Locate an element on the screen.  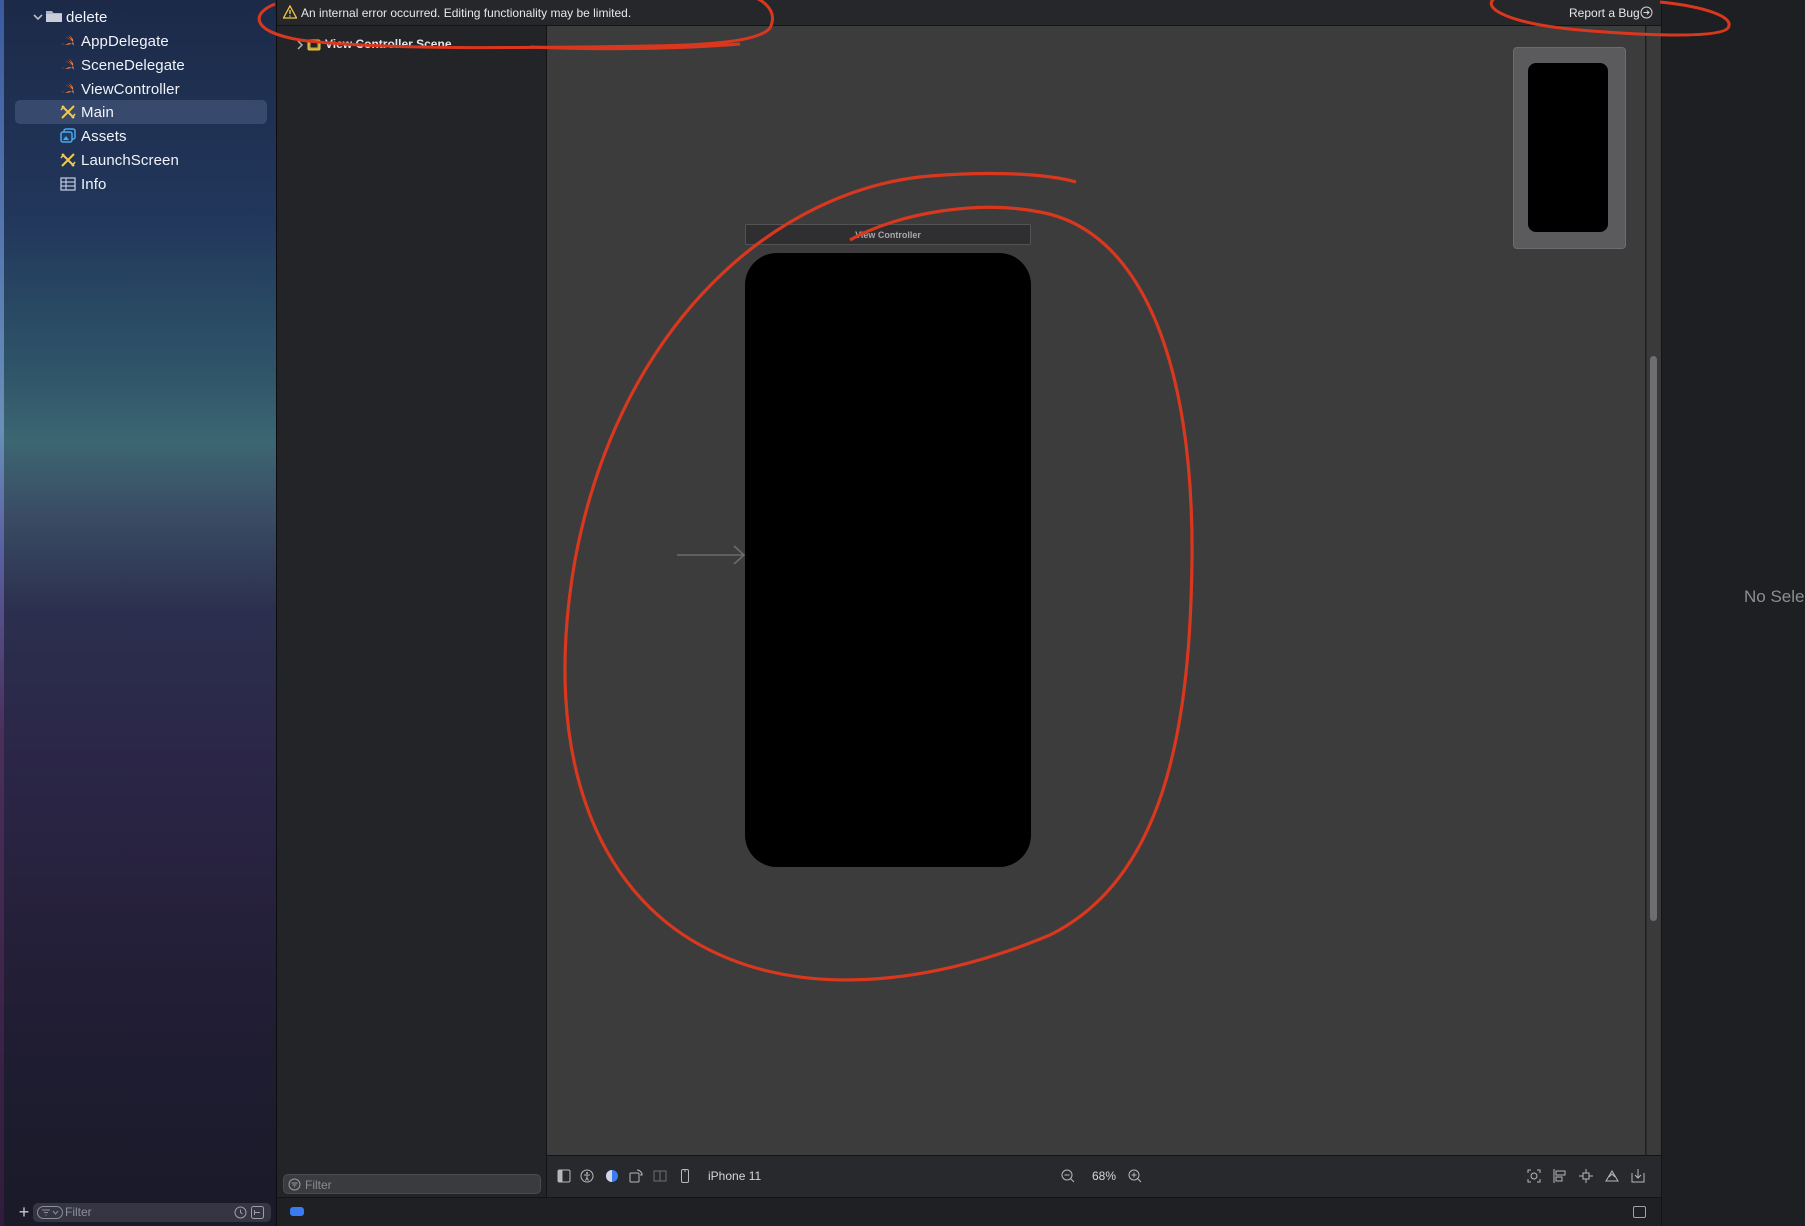
navigator-item-label: Info is located at coordinates (94, 184).